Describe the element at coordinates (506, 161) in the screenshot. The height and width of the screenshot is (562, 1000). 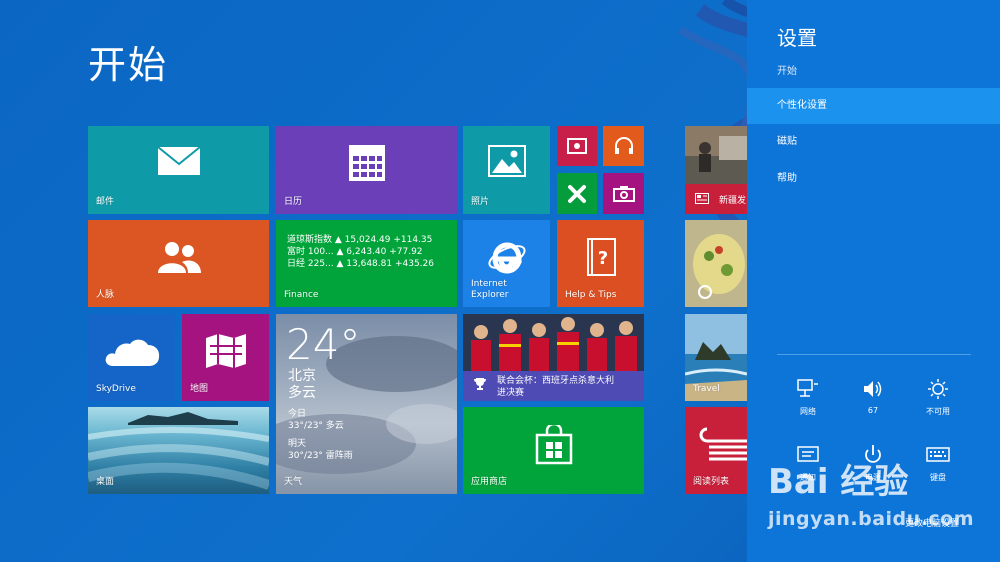
I see `photo-icon` at that location.